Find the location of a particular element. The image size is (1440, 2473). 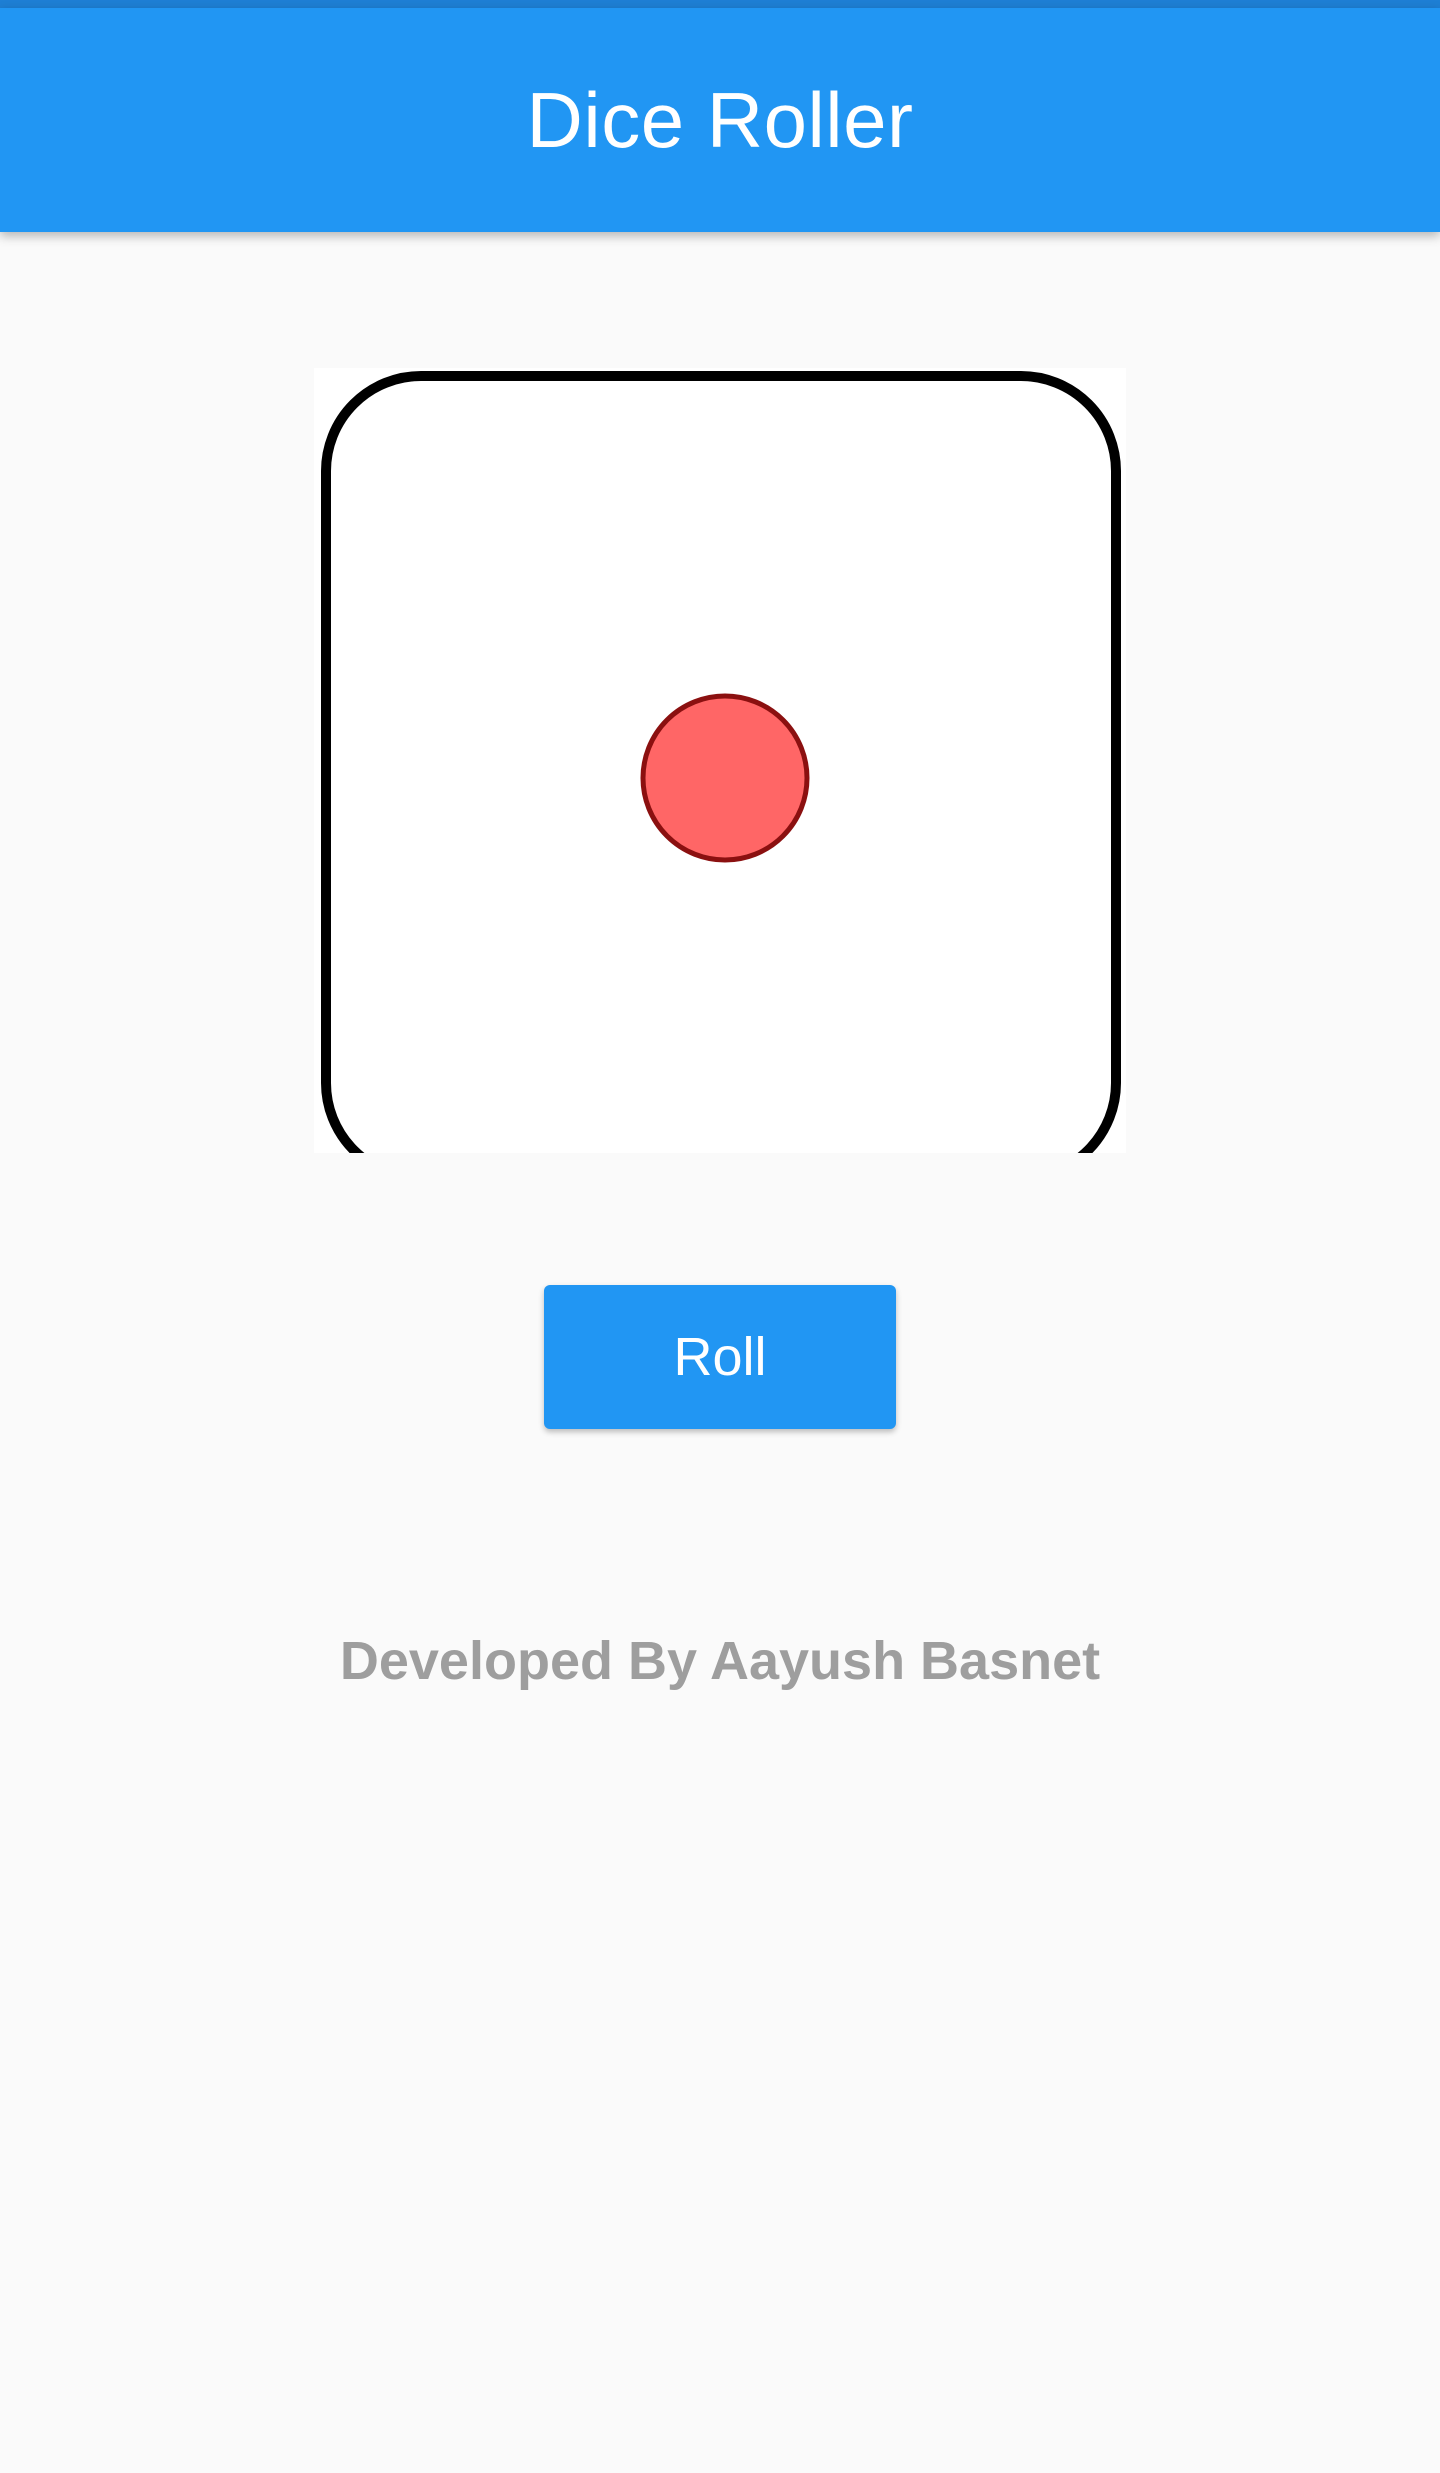

roll-button: Roll is located at coordinates (720, 1357).